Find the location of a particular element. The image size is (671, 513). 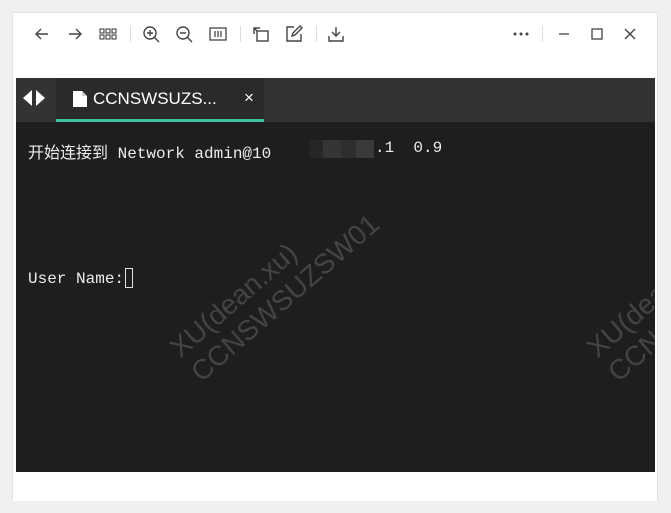

rotate-icon is located at coordinates (261, 34).